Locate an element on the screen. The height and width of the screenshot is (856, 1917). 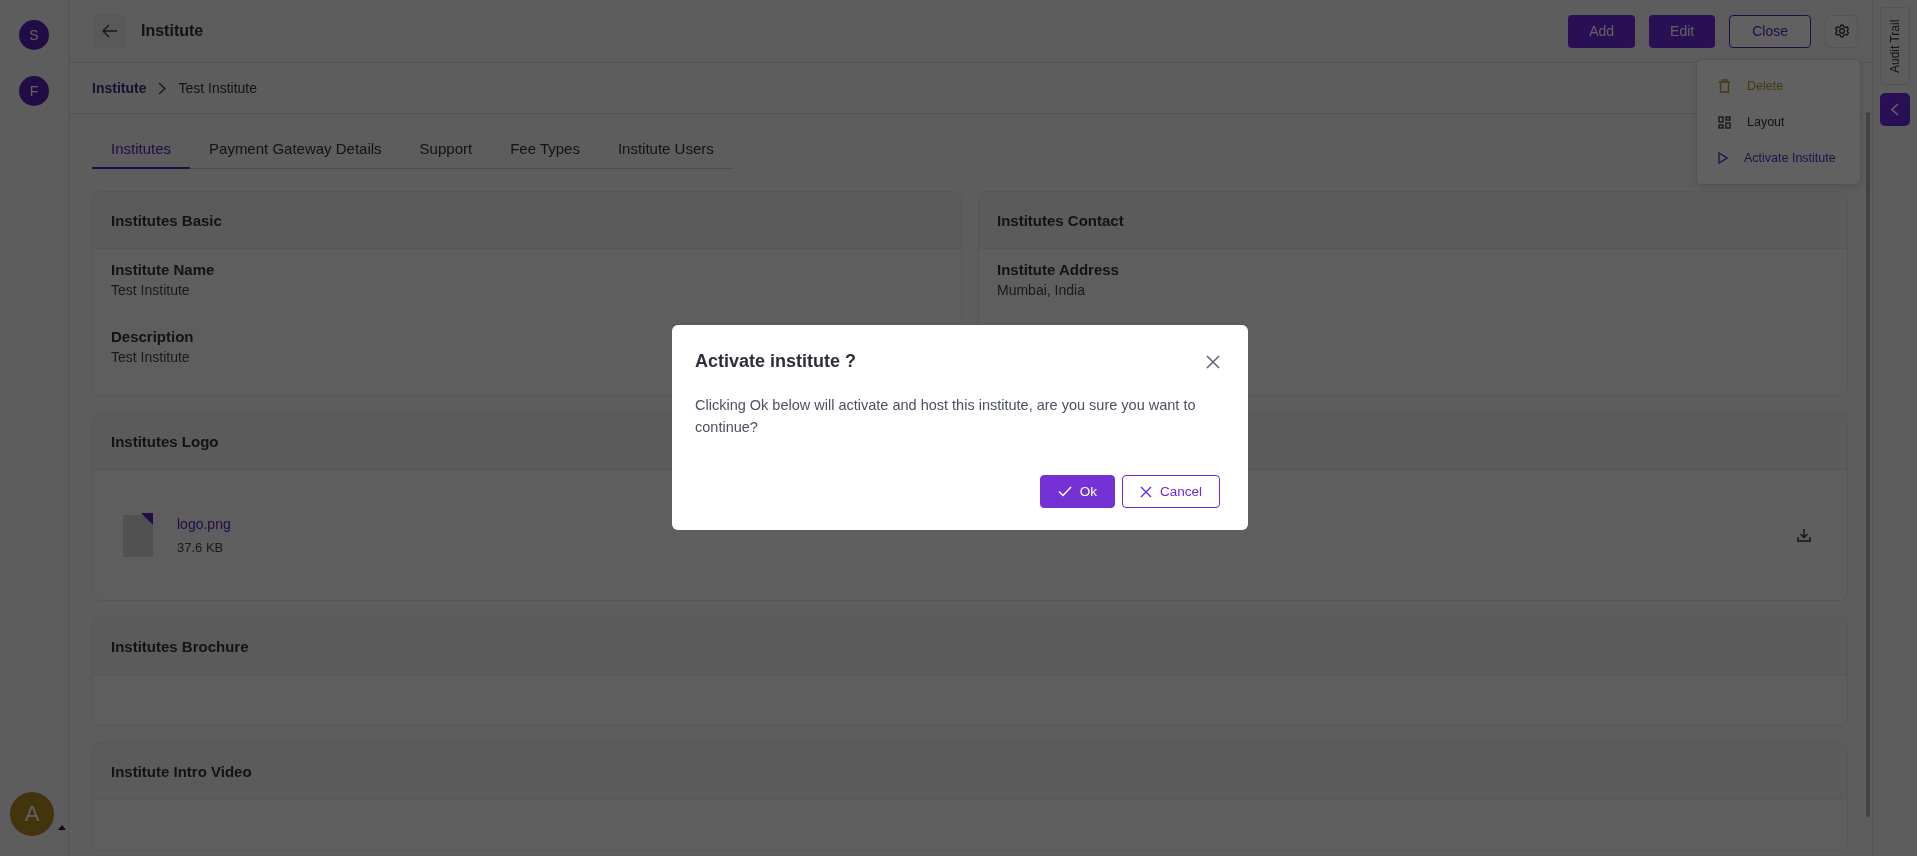
dialog-message: Clicking Ok below will activate and host this institute, are you sure you want to continue? is located at coordinates (946, 416).